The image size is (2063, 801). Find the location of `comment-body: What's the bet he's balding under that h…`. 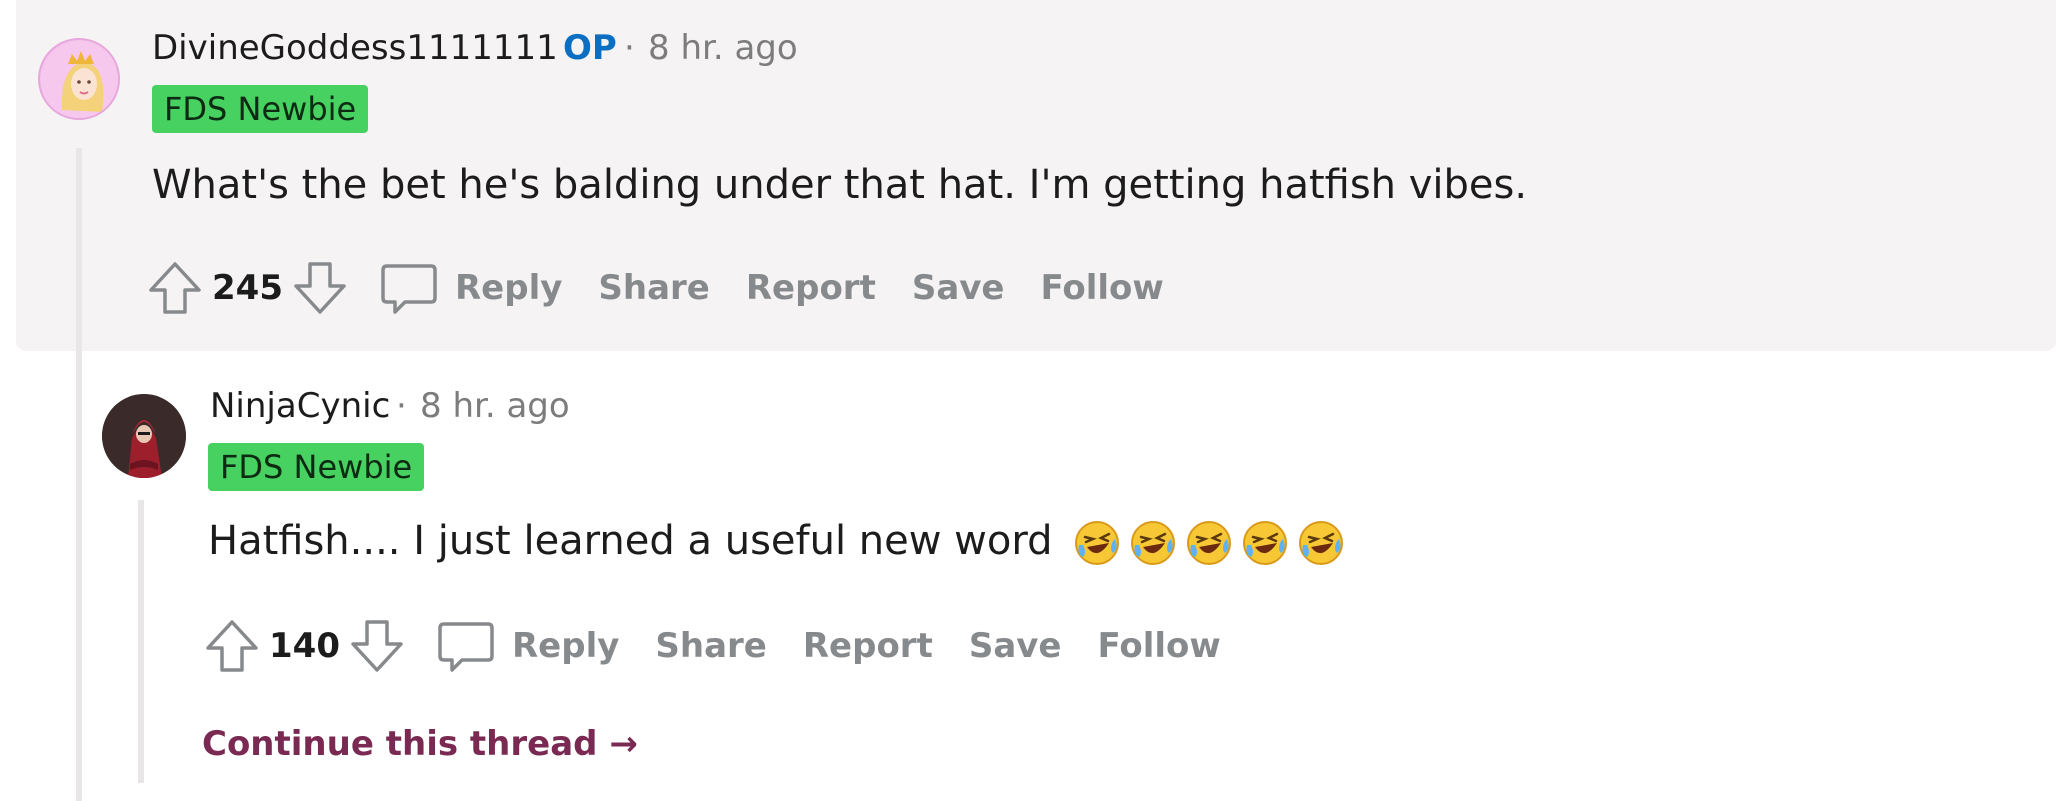

comment-body: What's the bet he's balding under that h… is located at coordinates (840, 185).